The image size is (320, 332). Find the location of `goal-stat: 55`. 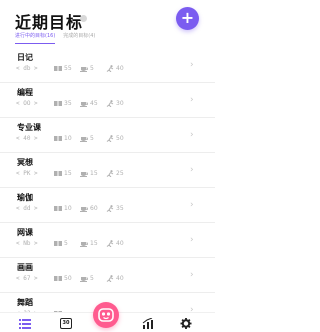

goal-stat: 55 is located at coordinates (67, 68).